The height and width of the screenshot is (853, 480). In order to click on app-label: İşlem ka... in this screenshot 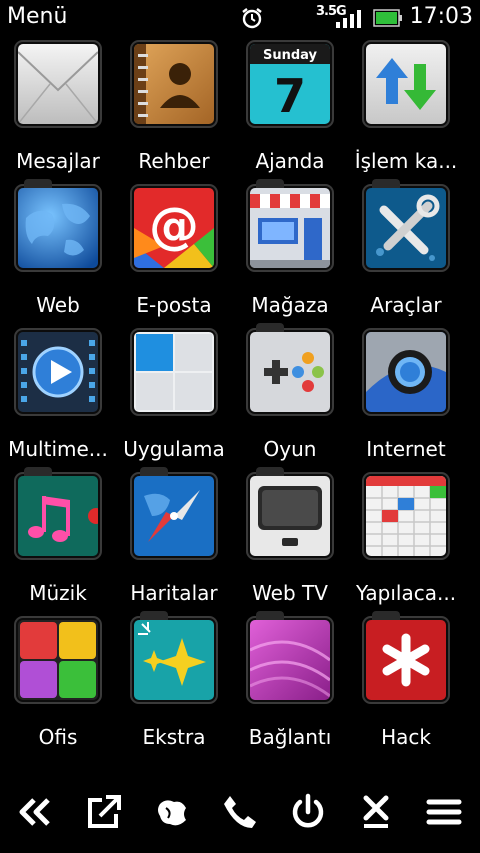, I will do `click(406, 161)`.